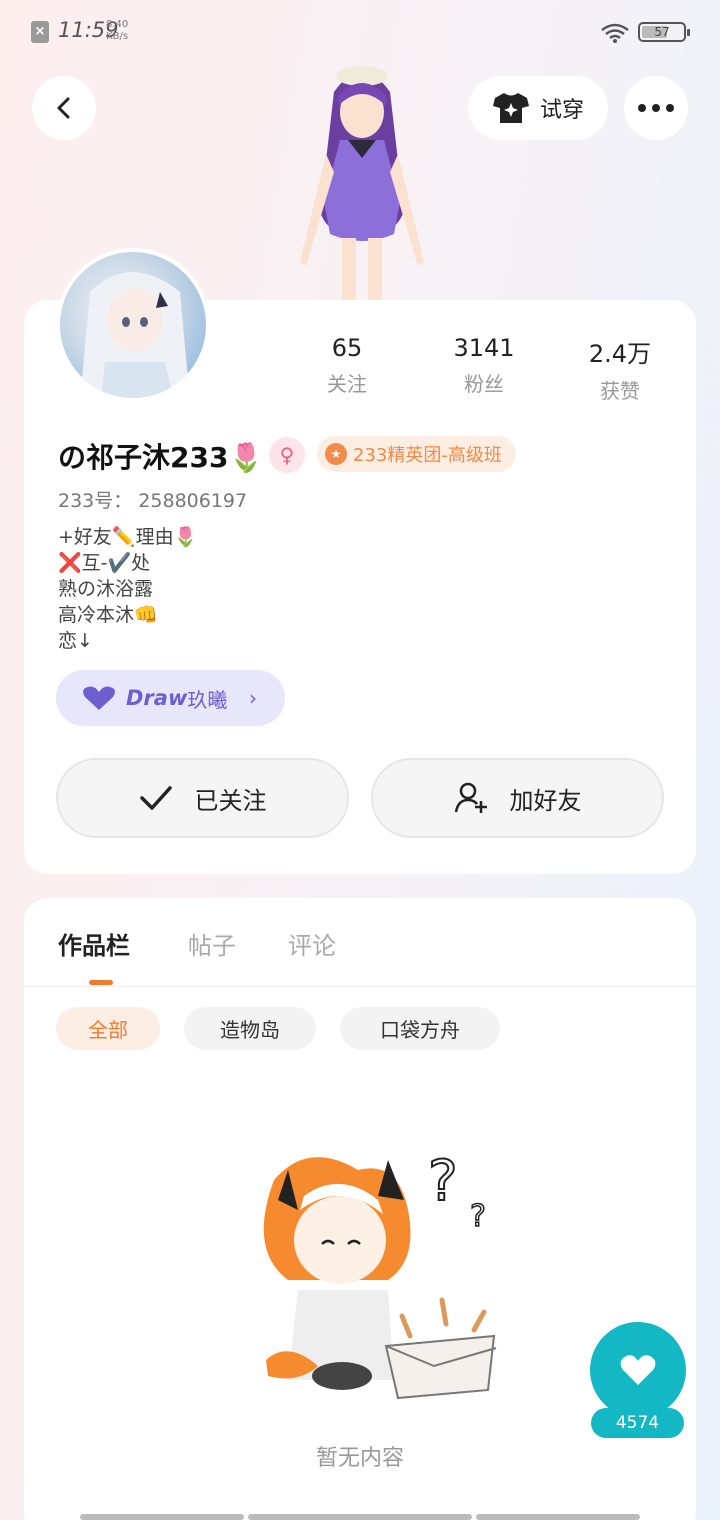  Describe the element at coordinates (561, 110) in the screenshot. I see `try-on-label: 试穿` at that location.